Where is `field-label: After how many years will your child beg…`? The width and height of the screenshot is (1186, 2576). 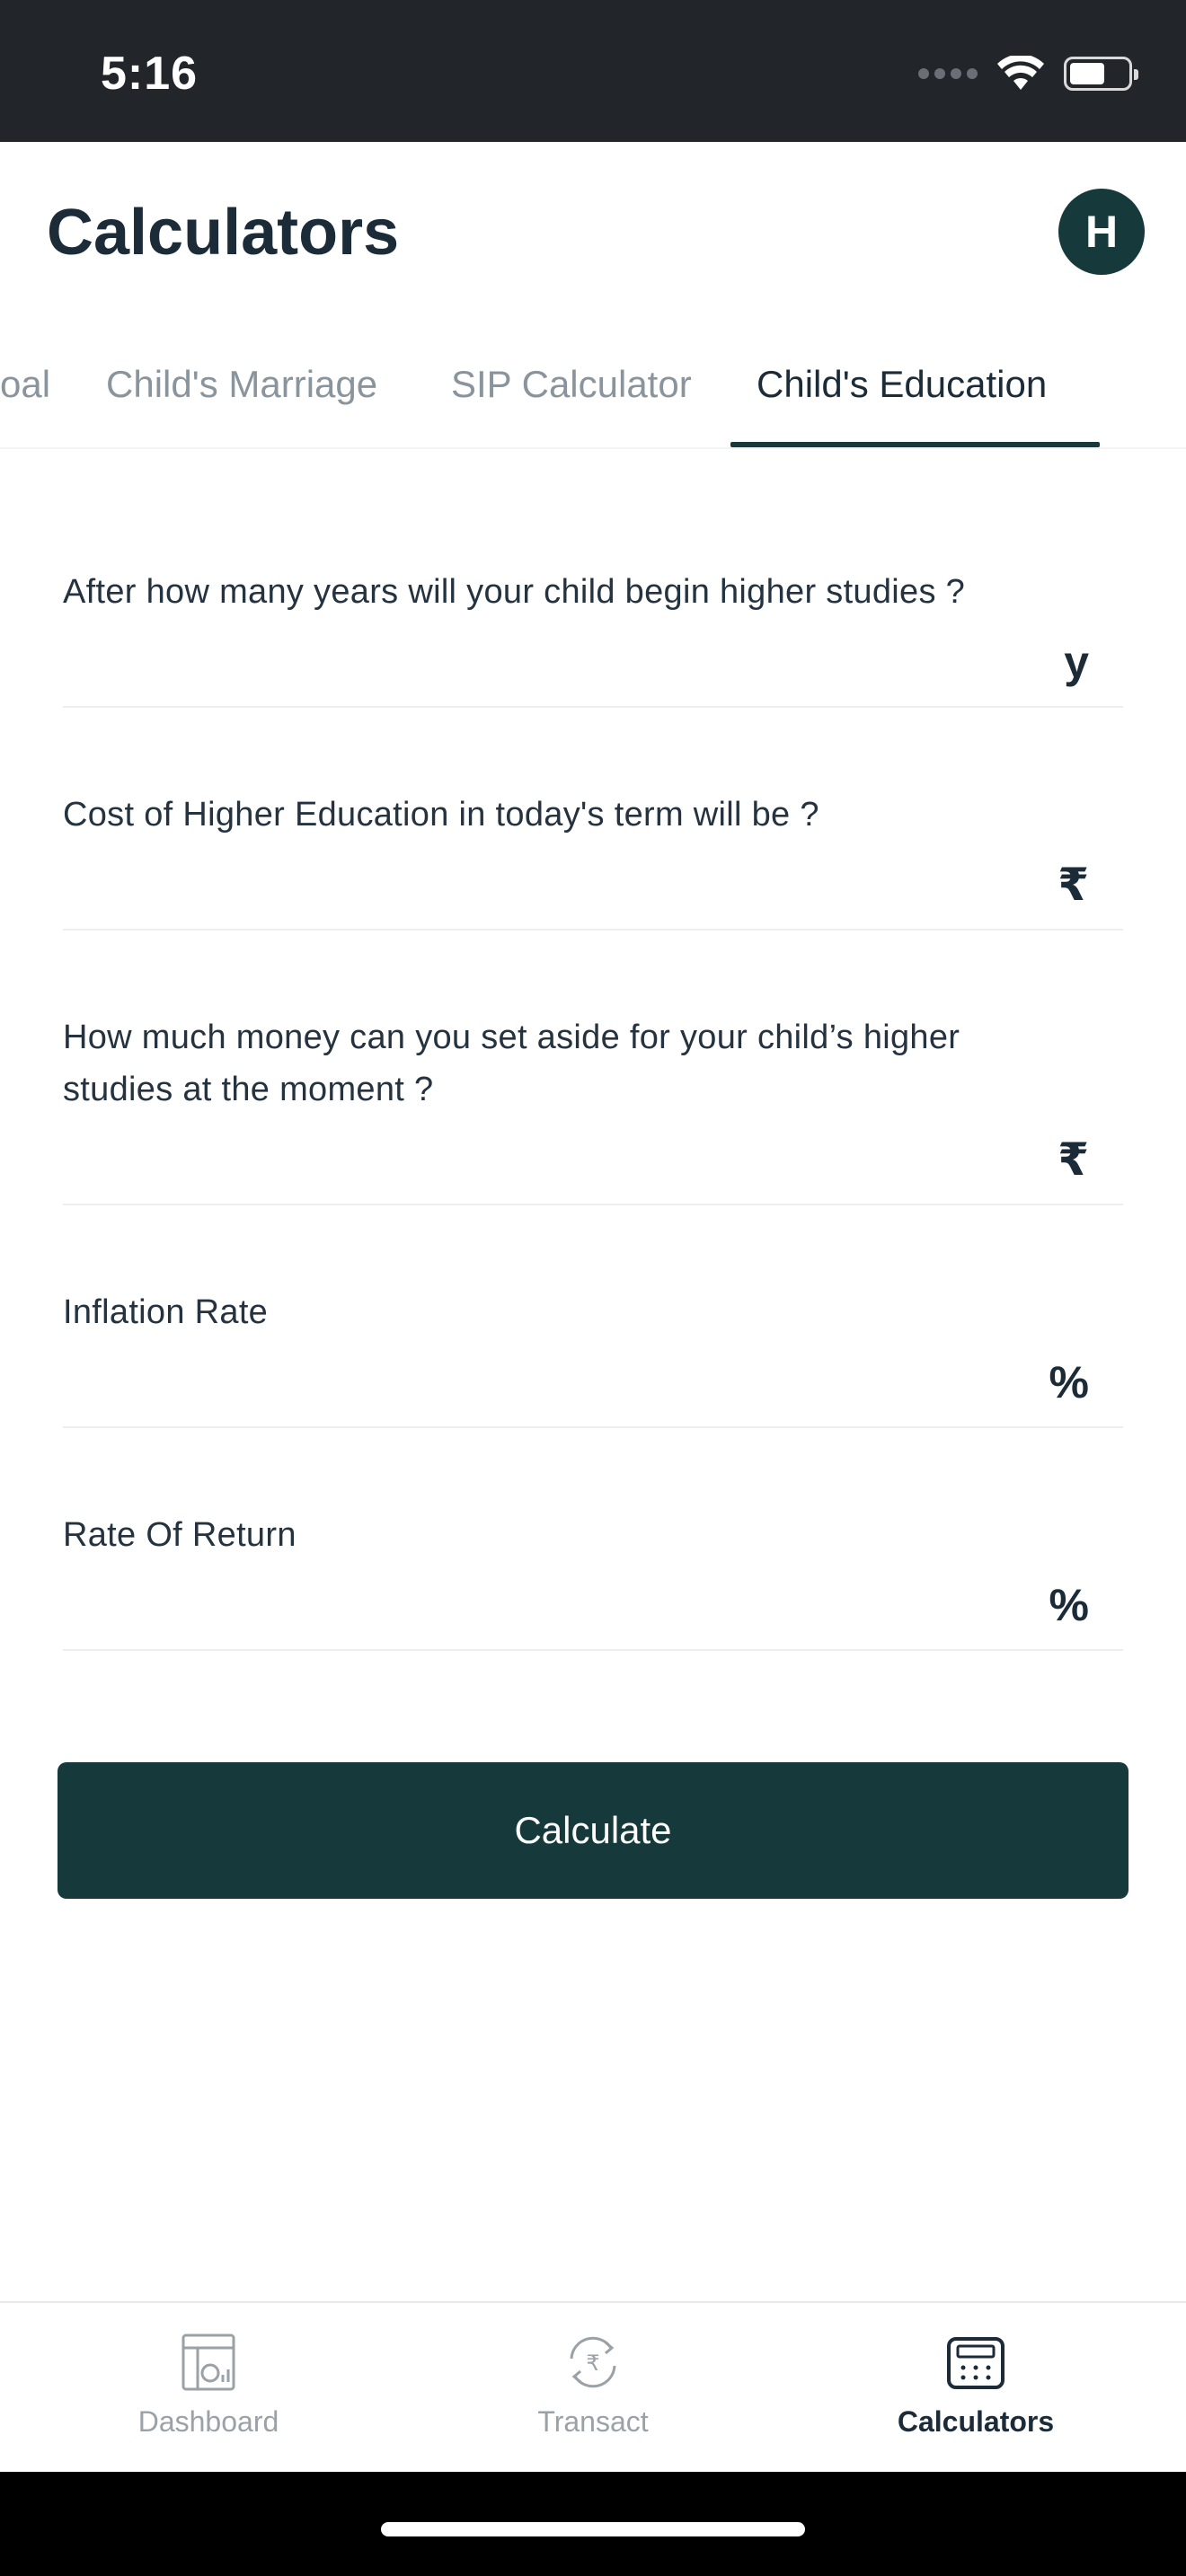 field-label: After how many years will your child beg… is located at coordinates (514, 592).